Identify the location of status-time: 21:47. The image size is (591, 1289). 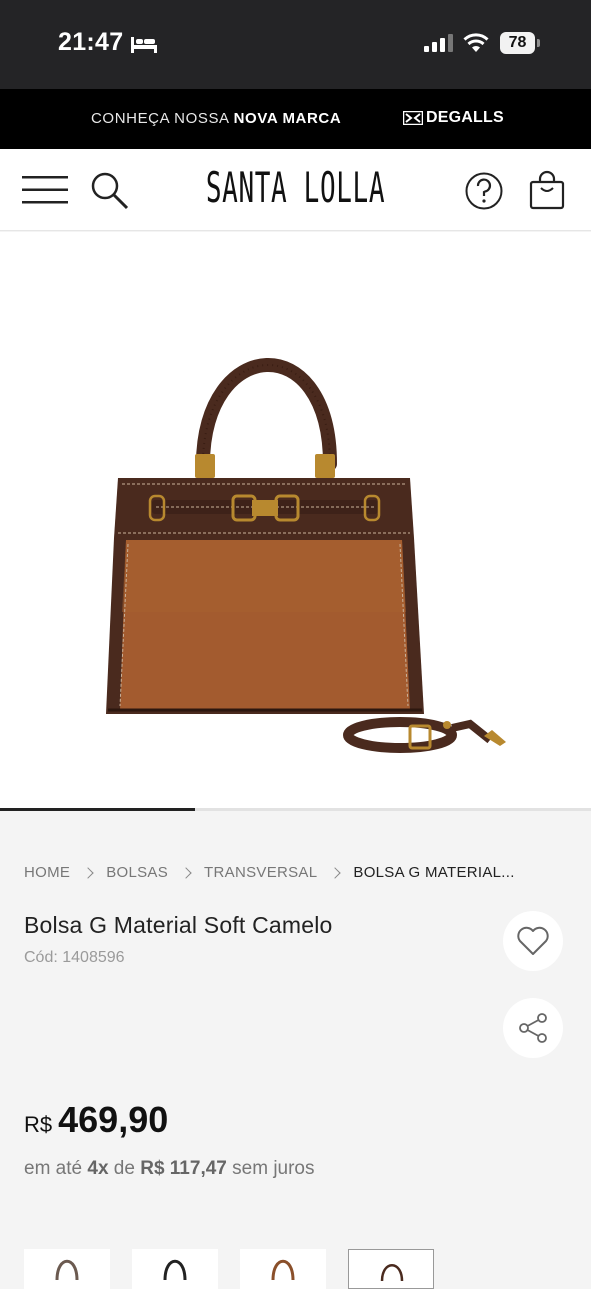
(91, 42).